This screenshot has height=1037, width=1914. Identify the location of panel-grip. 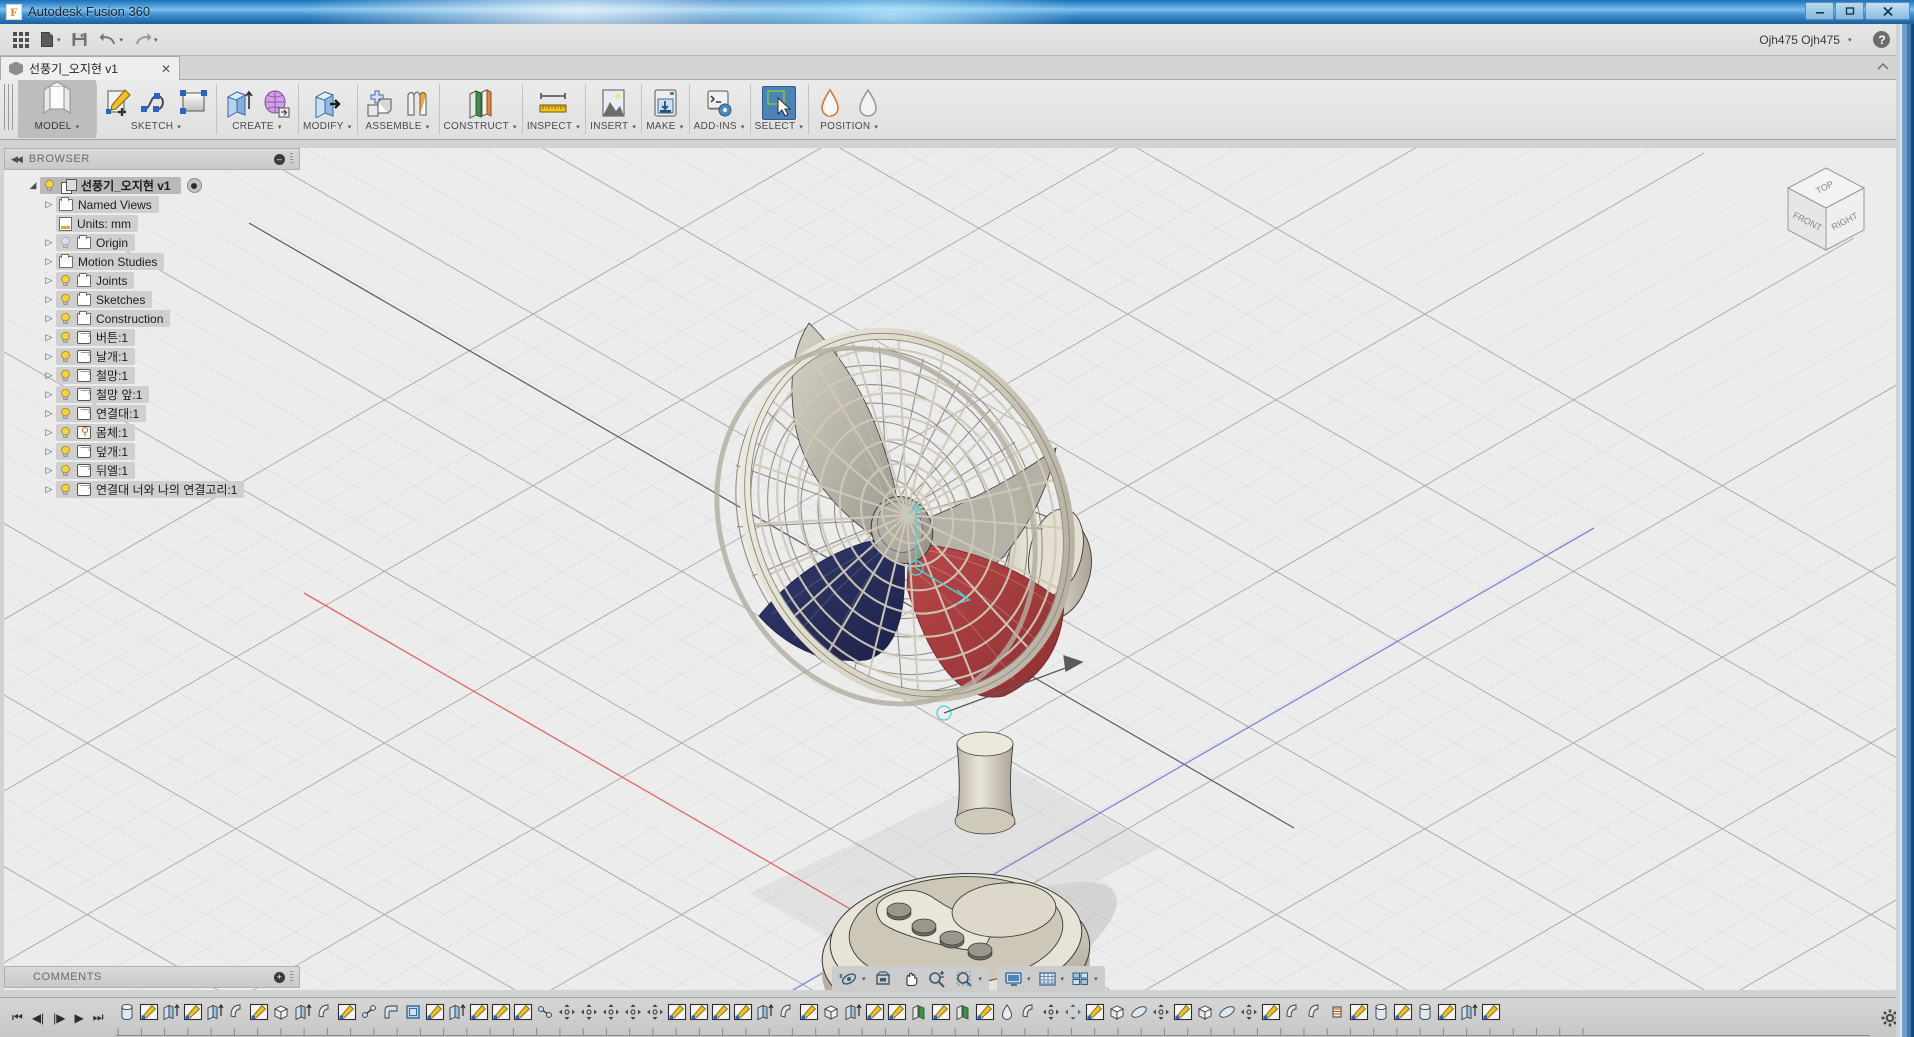
(291, 159).